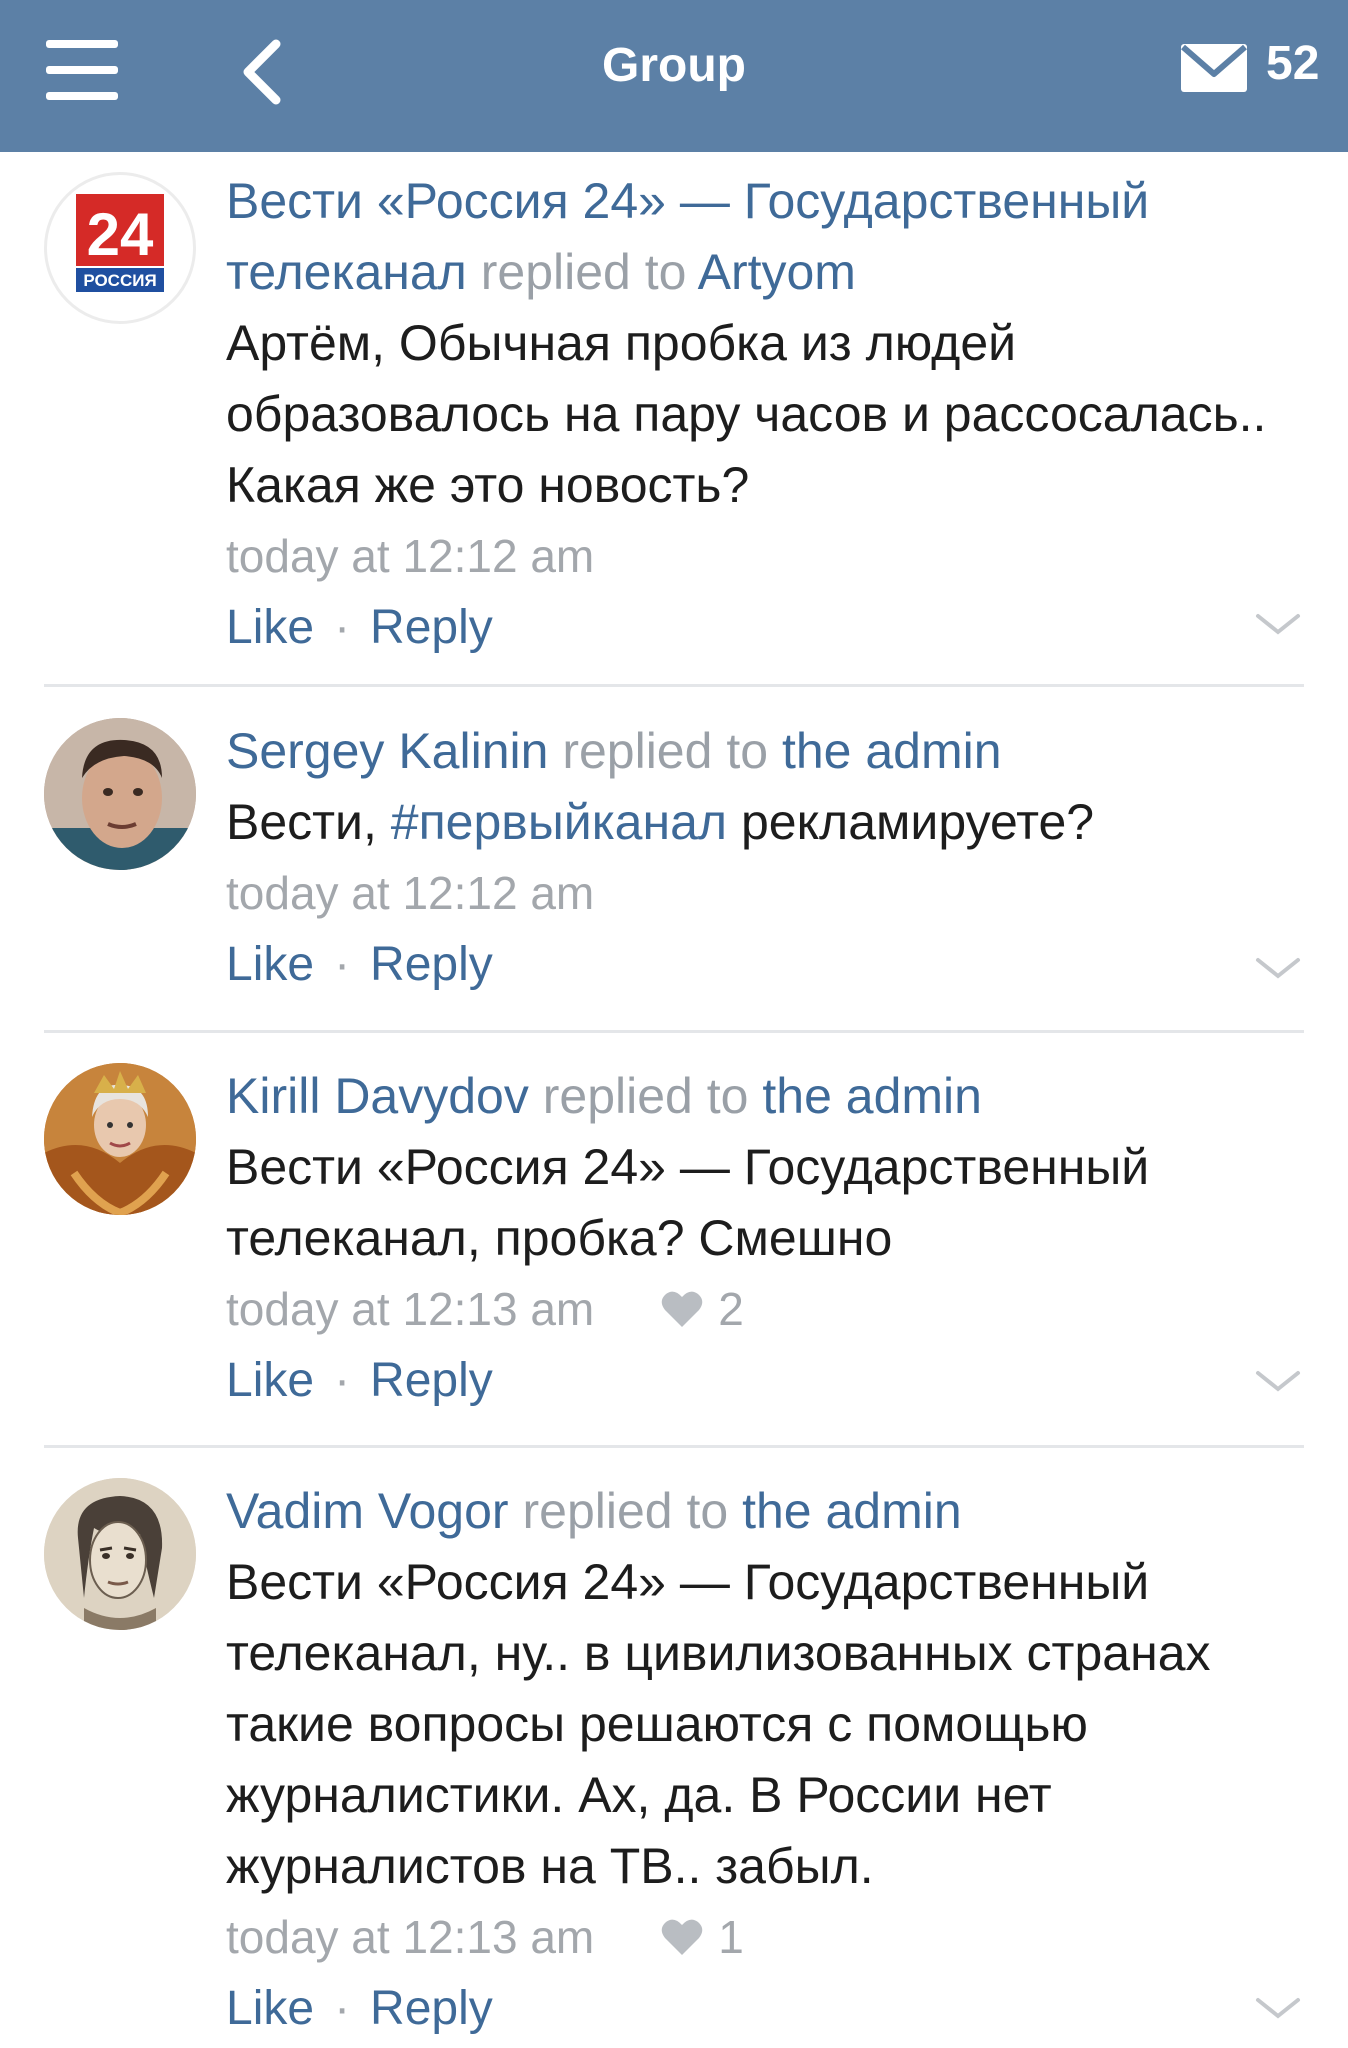  Describe the element at coordinates (387, 751) in the screenshot. I see `author-name: Sergey Kalinin` at that location.